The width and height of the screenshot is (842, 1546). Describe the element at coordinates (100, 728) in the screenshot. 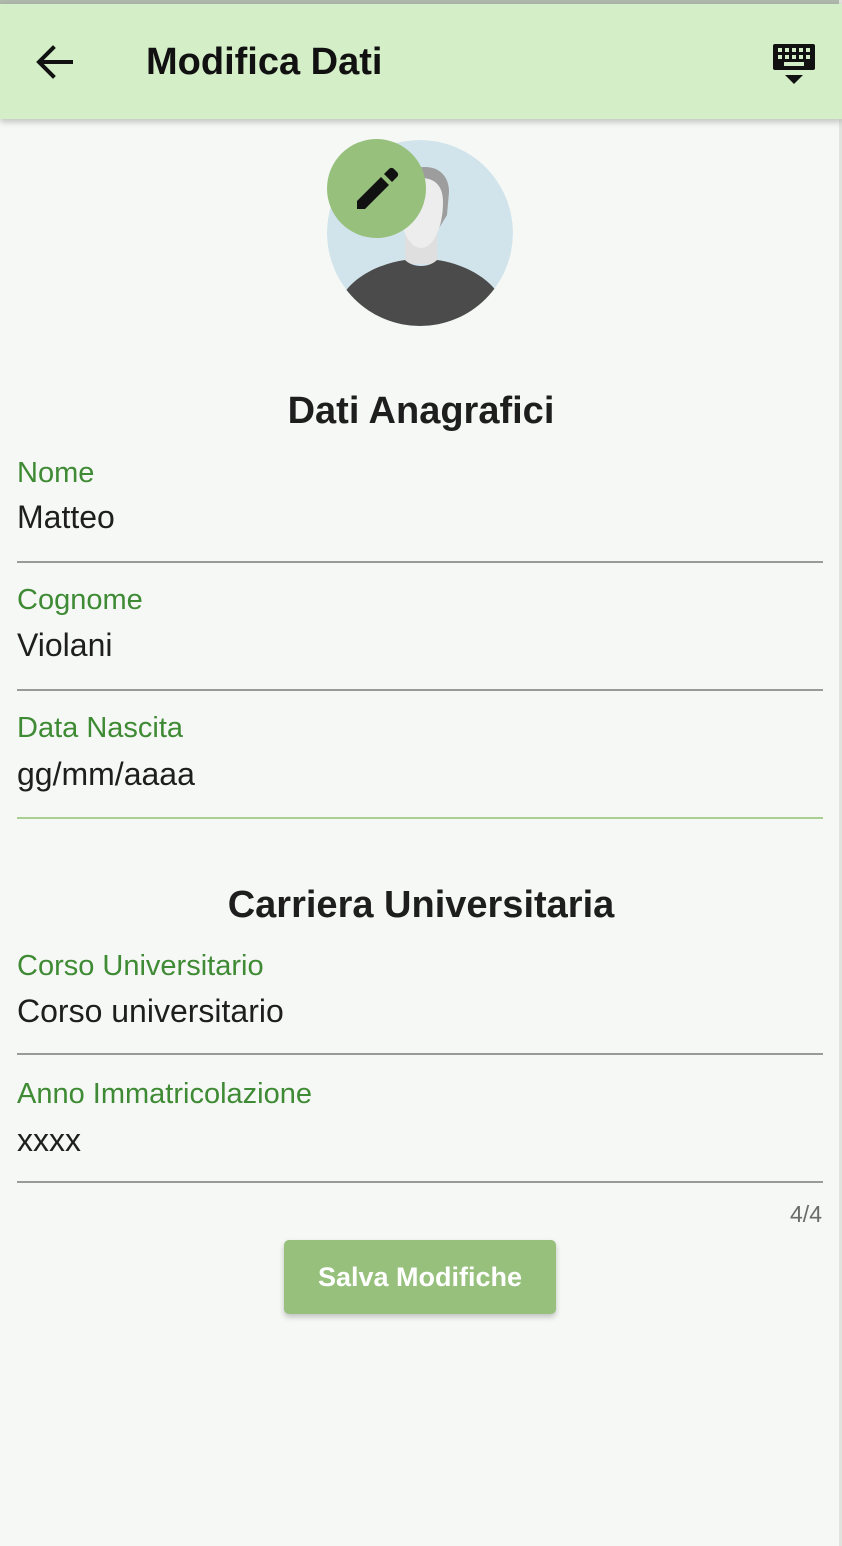

I see `field-label: Data Nascita` at that location.